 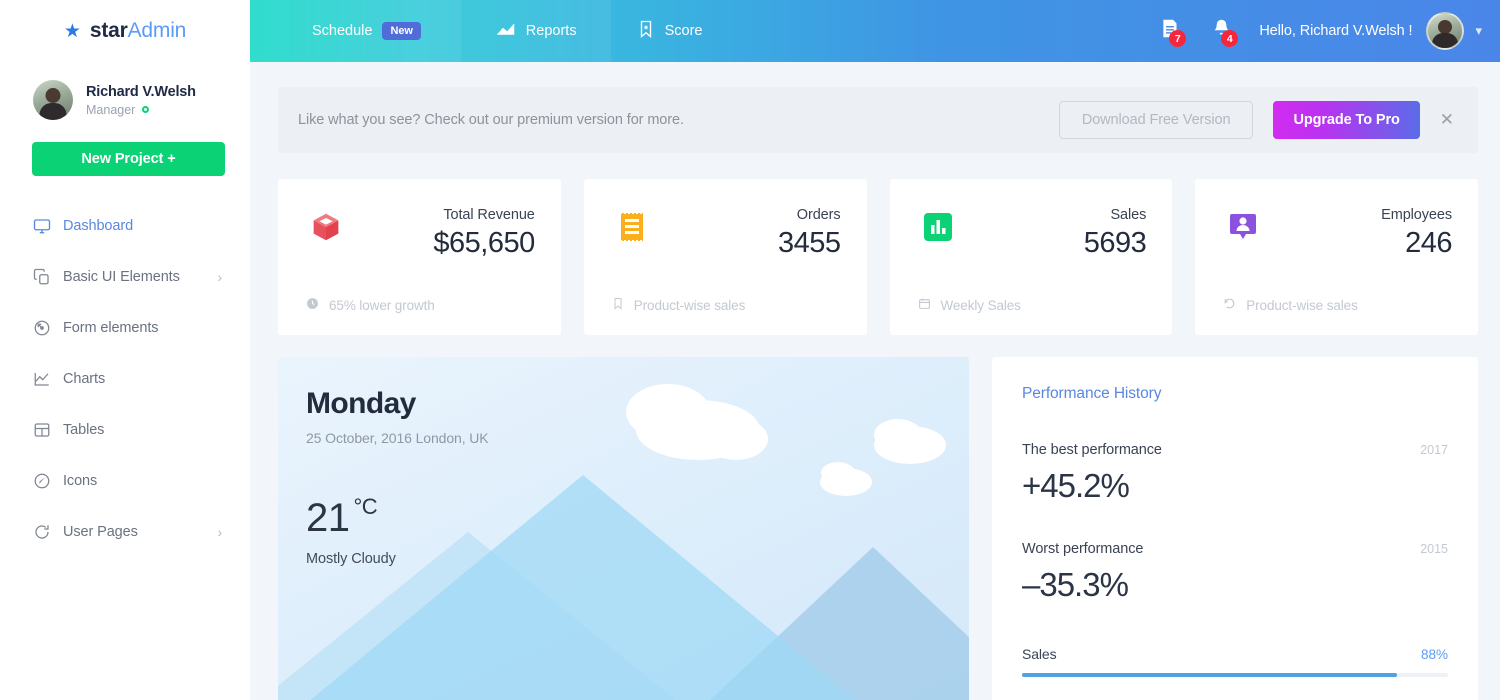 What do you see at coordinates (725, 257) in the screenshot?
I see `stat-card-orders: Orders 3455 Product-wise sales` at bounding box center [725, 257].